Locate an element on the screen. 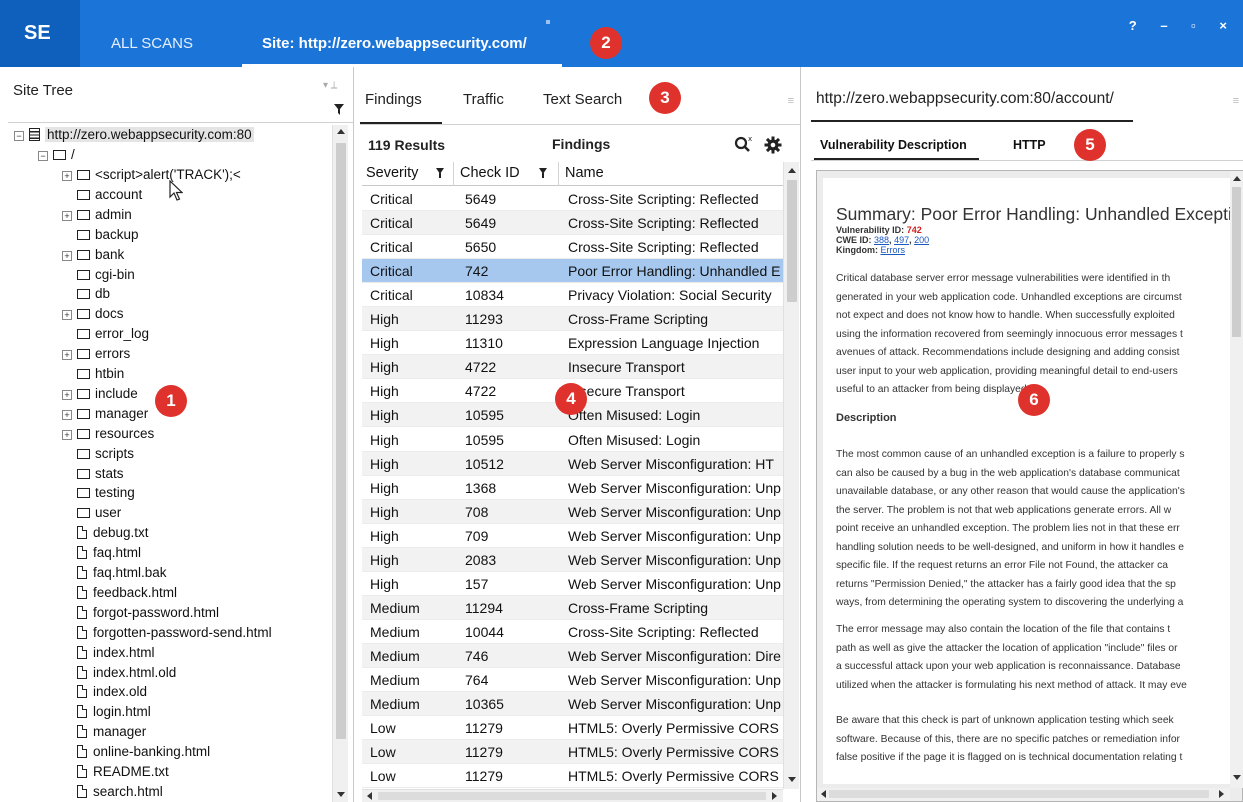 This screenshot has width=1243, height=802. tab-vulnerability-description: Vulnerability Description is located at coordinates (893, 145).